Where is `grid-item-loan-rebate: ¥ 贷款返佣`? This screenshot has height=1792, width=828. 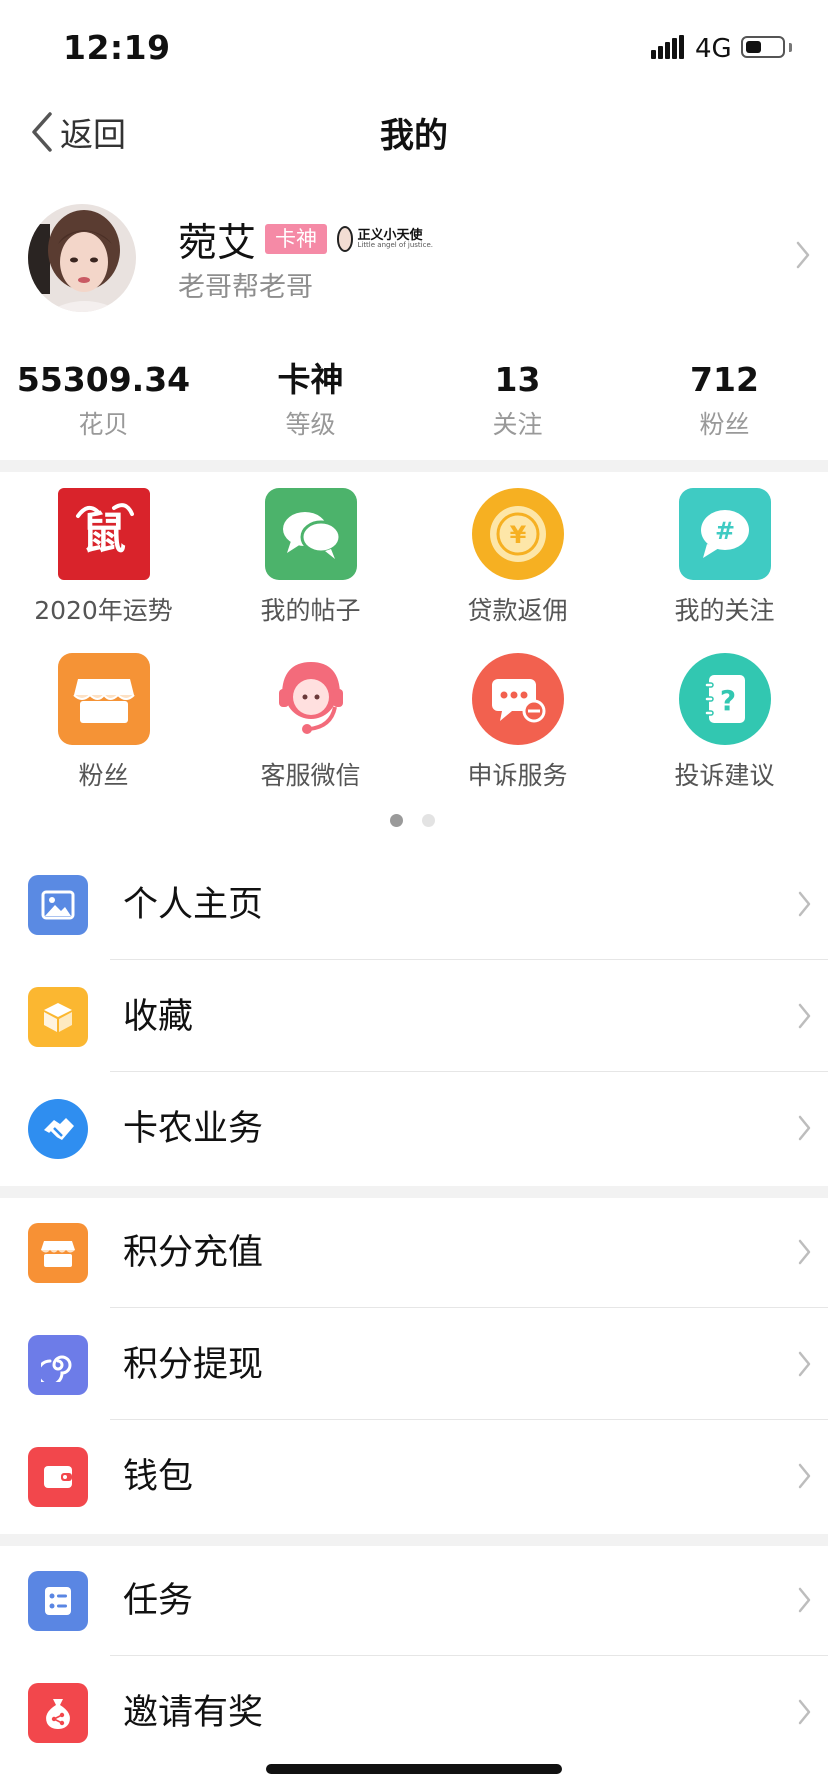 grid-item-loan-rebate: ¥ 贷款返佣 is located at coordinates (517, 558).